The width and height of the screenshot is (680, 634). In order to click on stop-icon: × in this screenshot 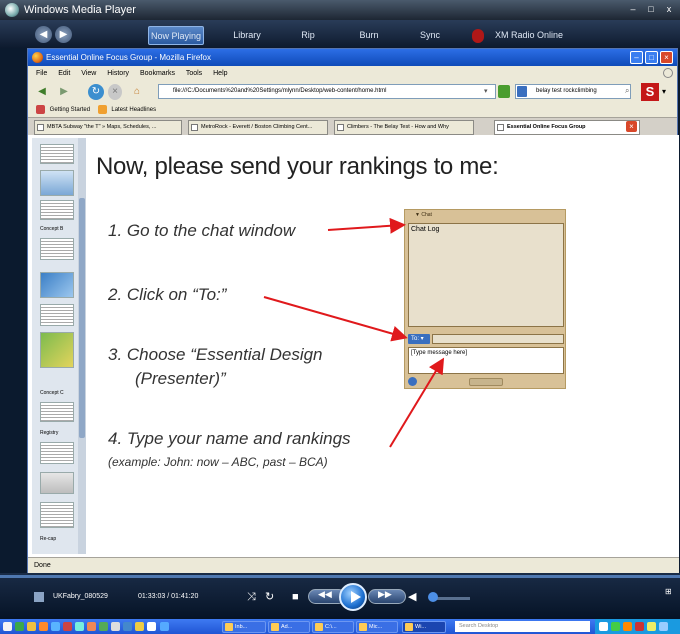, I will do `click(115, 92)`.